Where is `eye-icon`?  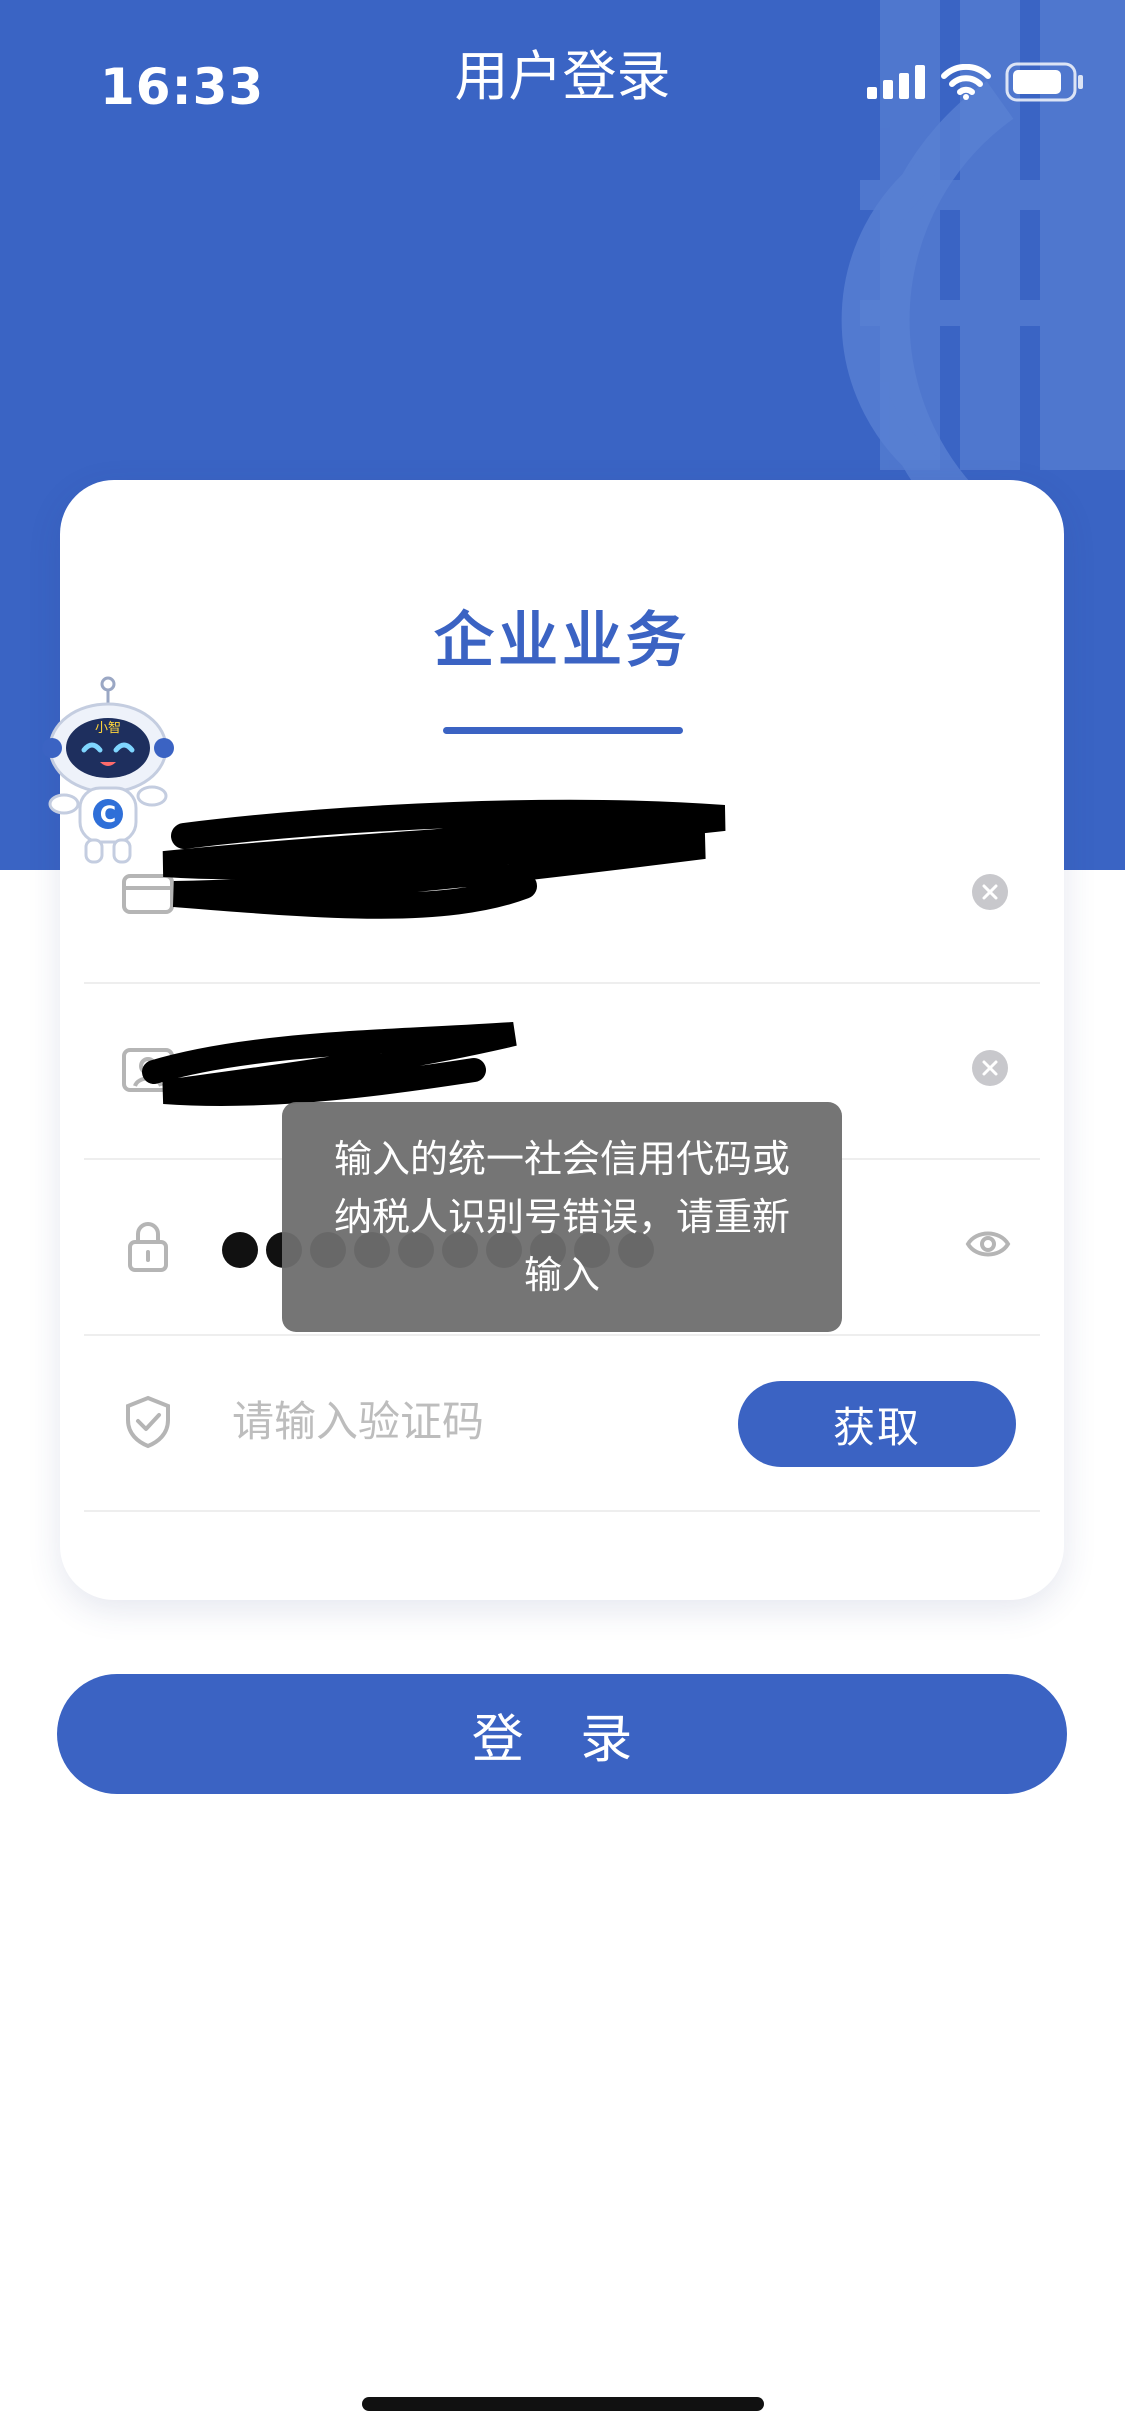
eye-icon is located at coordinates (988, 1244).